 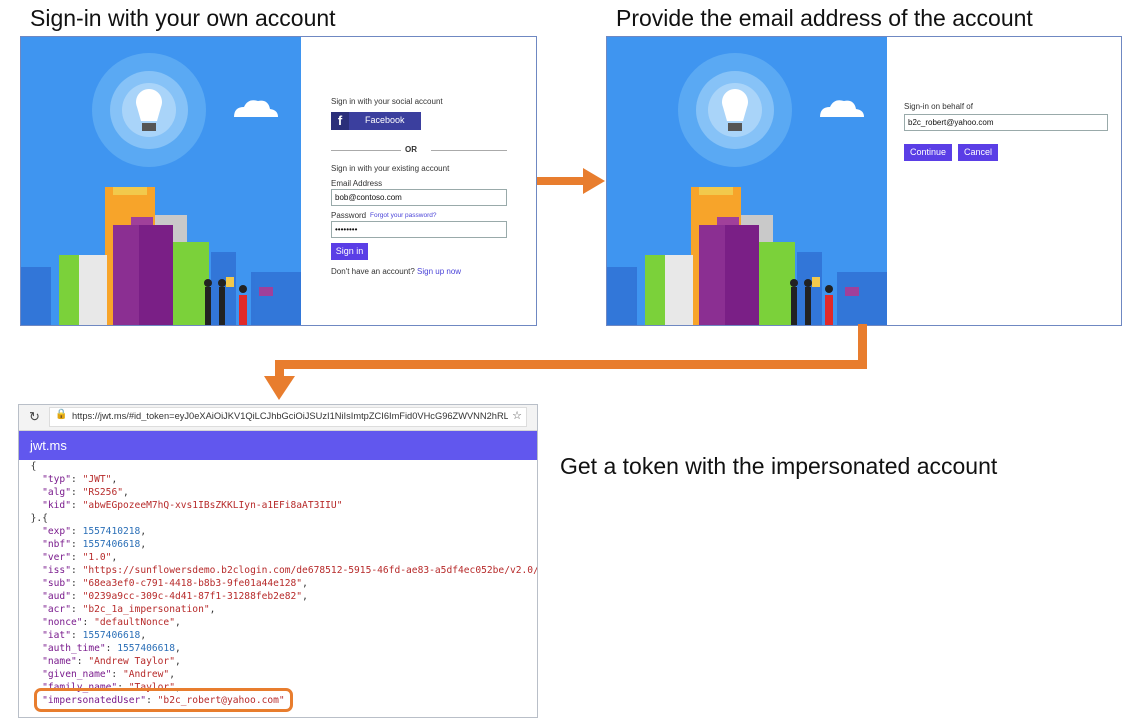 I want to click on forgot-password-link: Forgot your password?, so click(x=403, y=215).